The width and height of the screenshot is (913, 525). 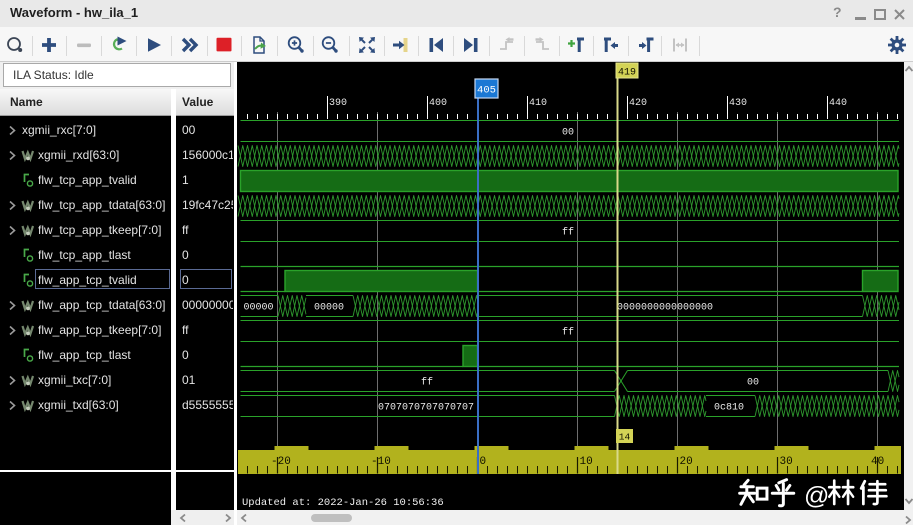 What do you see at coordinates (738, 103) in the screenshot?
I see `svg-text: 430` at bounding box center [738, 103].